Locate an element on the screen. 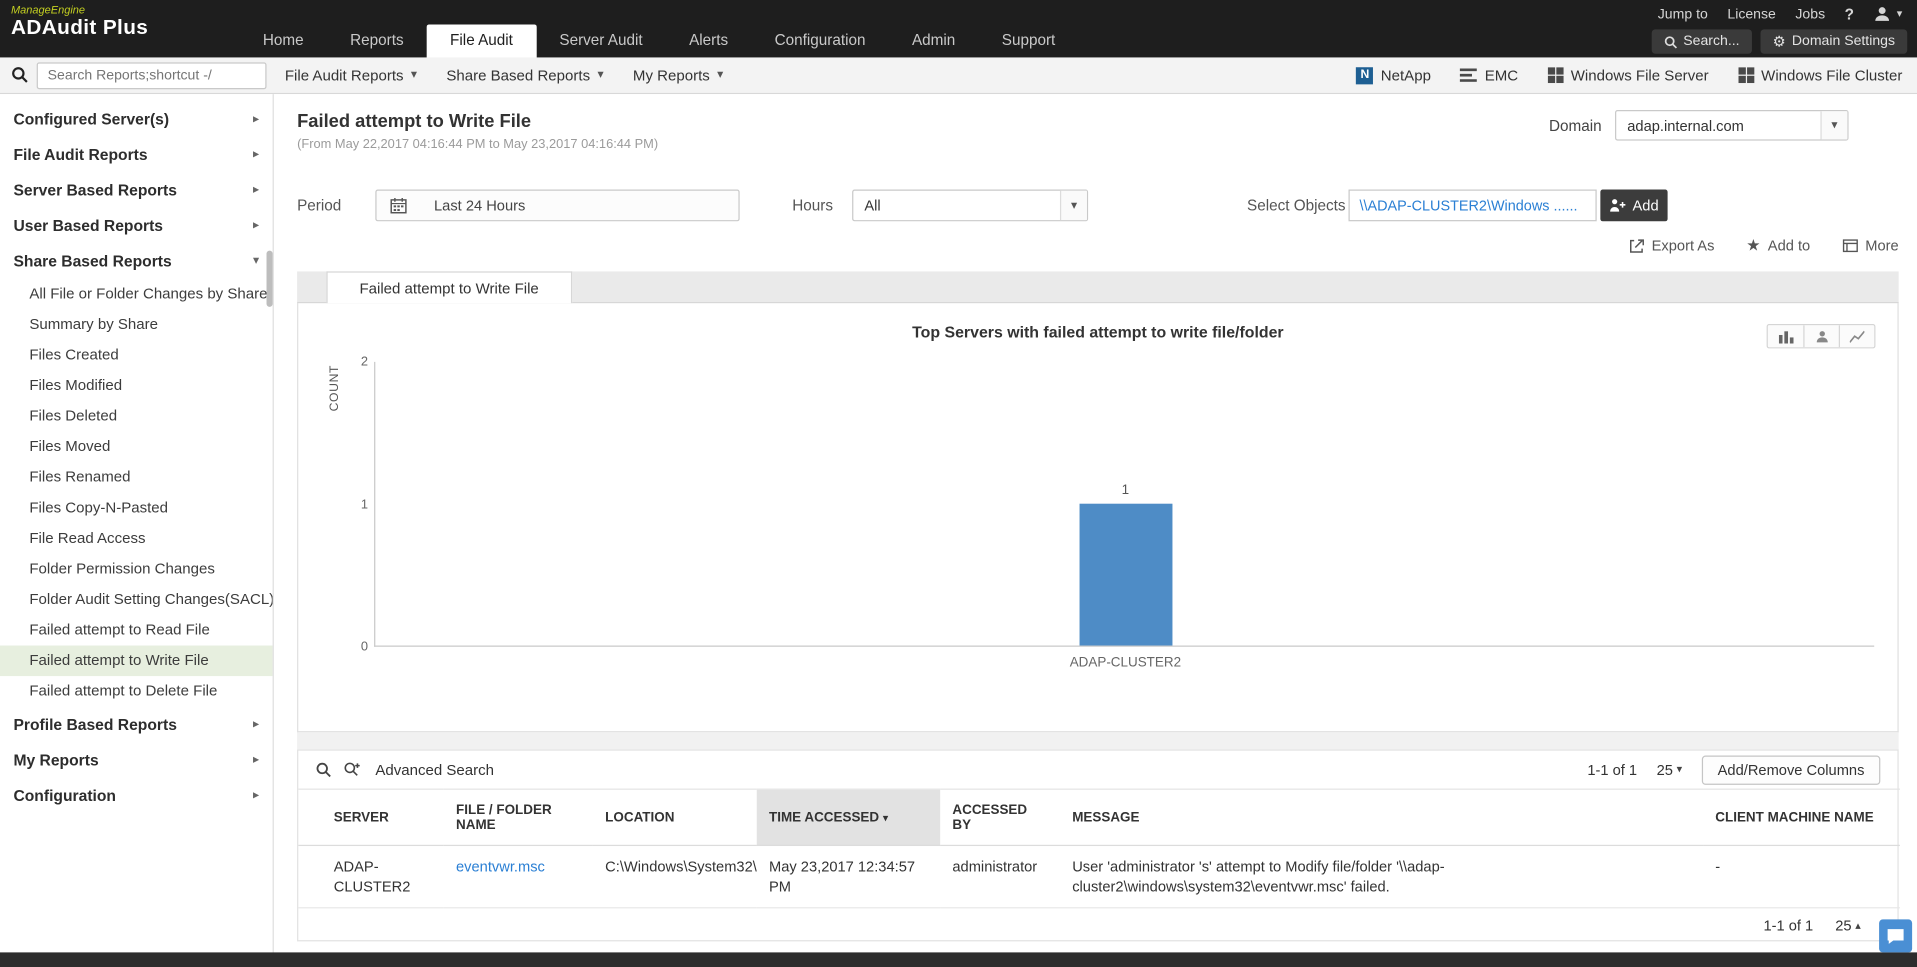 This screenshot has width=1917, height=967. sidebar-item-files-modified: Files Modified is located at coordinates (136, 385).